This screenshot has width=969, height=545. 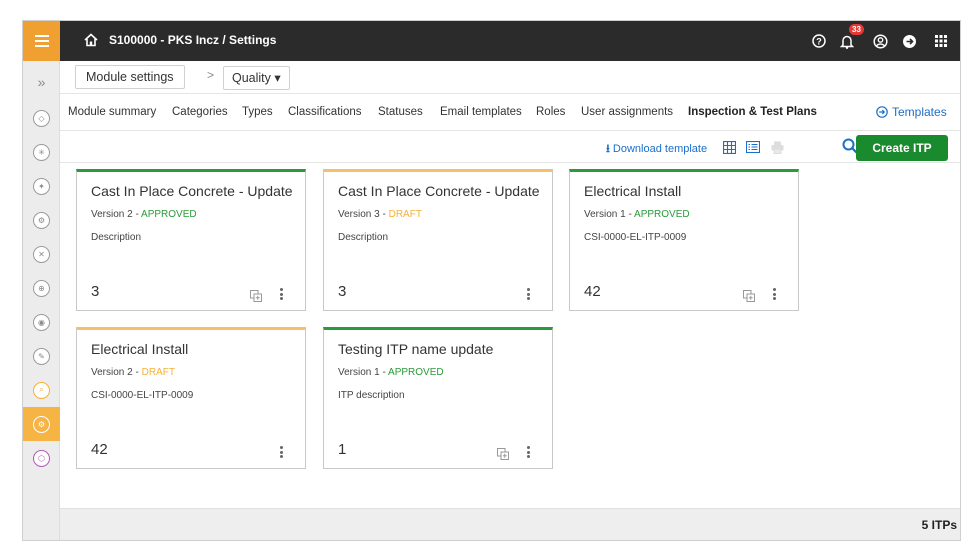 What do you see at coordinates (325, 112) in the screenshot?
I see `tab-classifications: Classifications` at bounding box center [325, 112].